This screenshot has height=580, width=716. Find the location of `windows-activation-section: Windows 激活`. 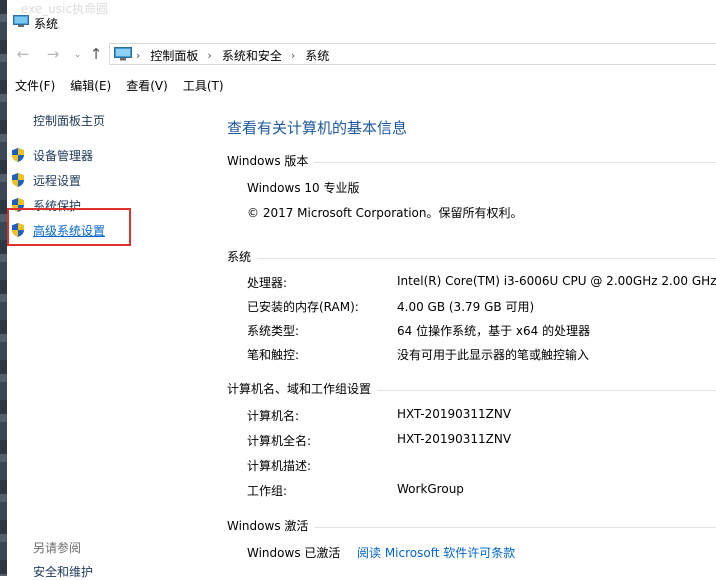

windows-activation-section: Windows 激活 is located at coordinates (471, 526).